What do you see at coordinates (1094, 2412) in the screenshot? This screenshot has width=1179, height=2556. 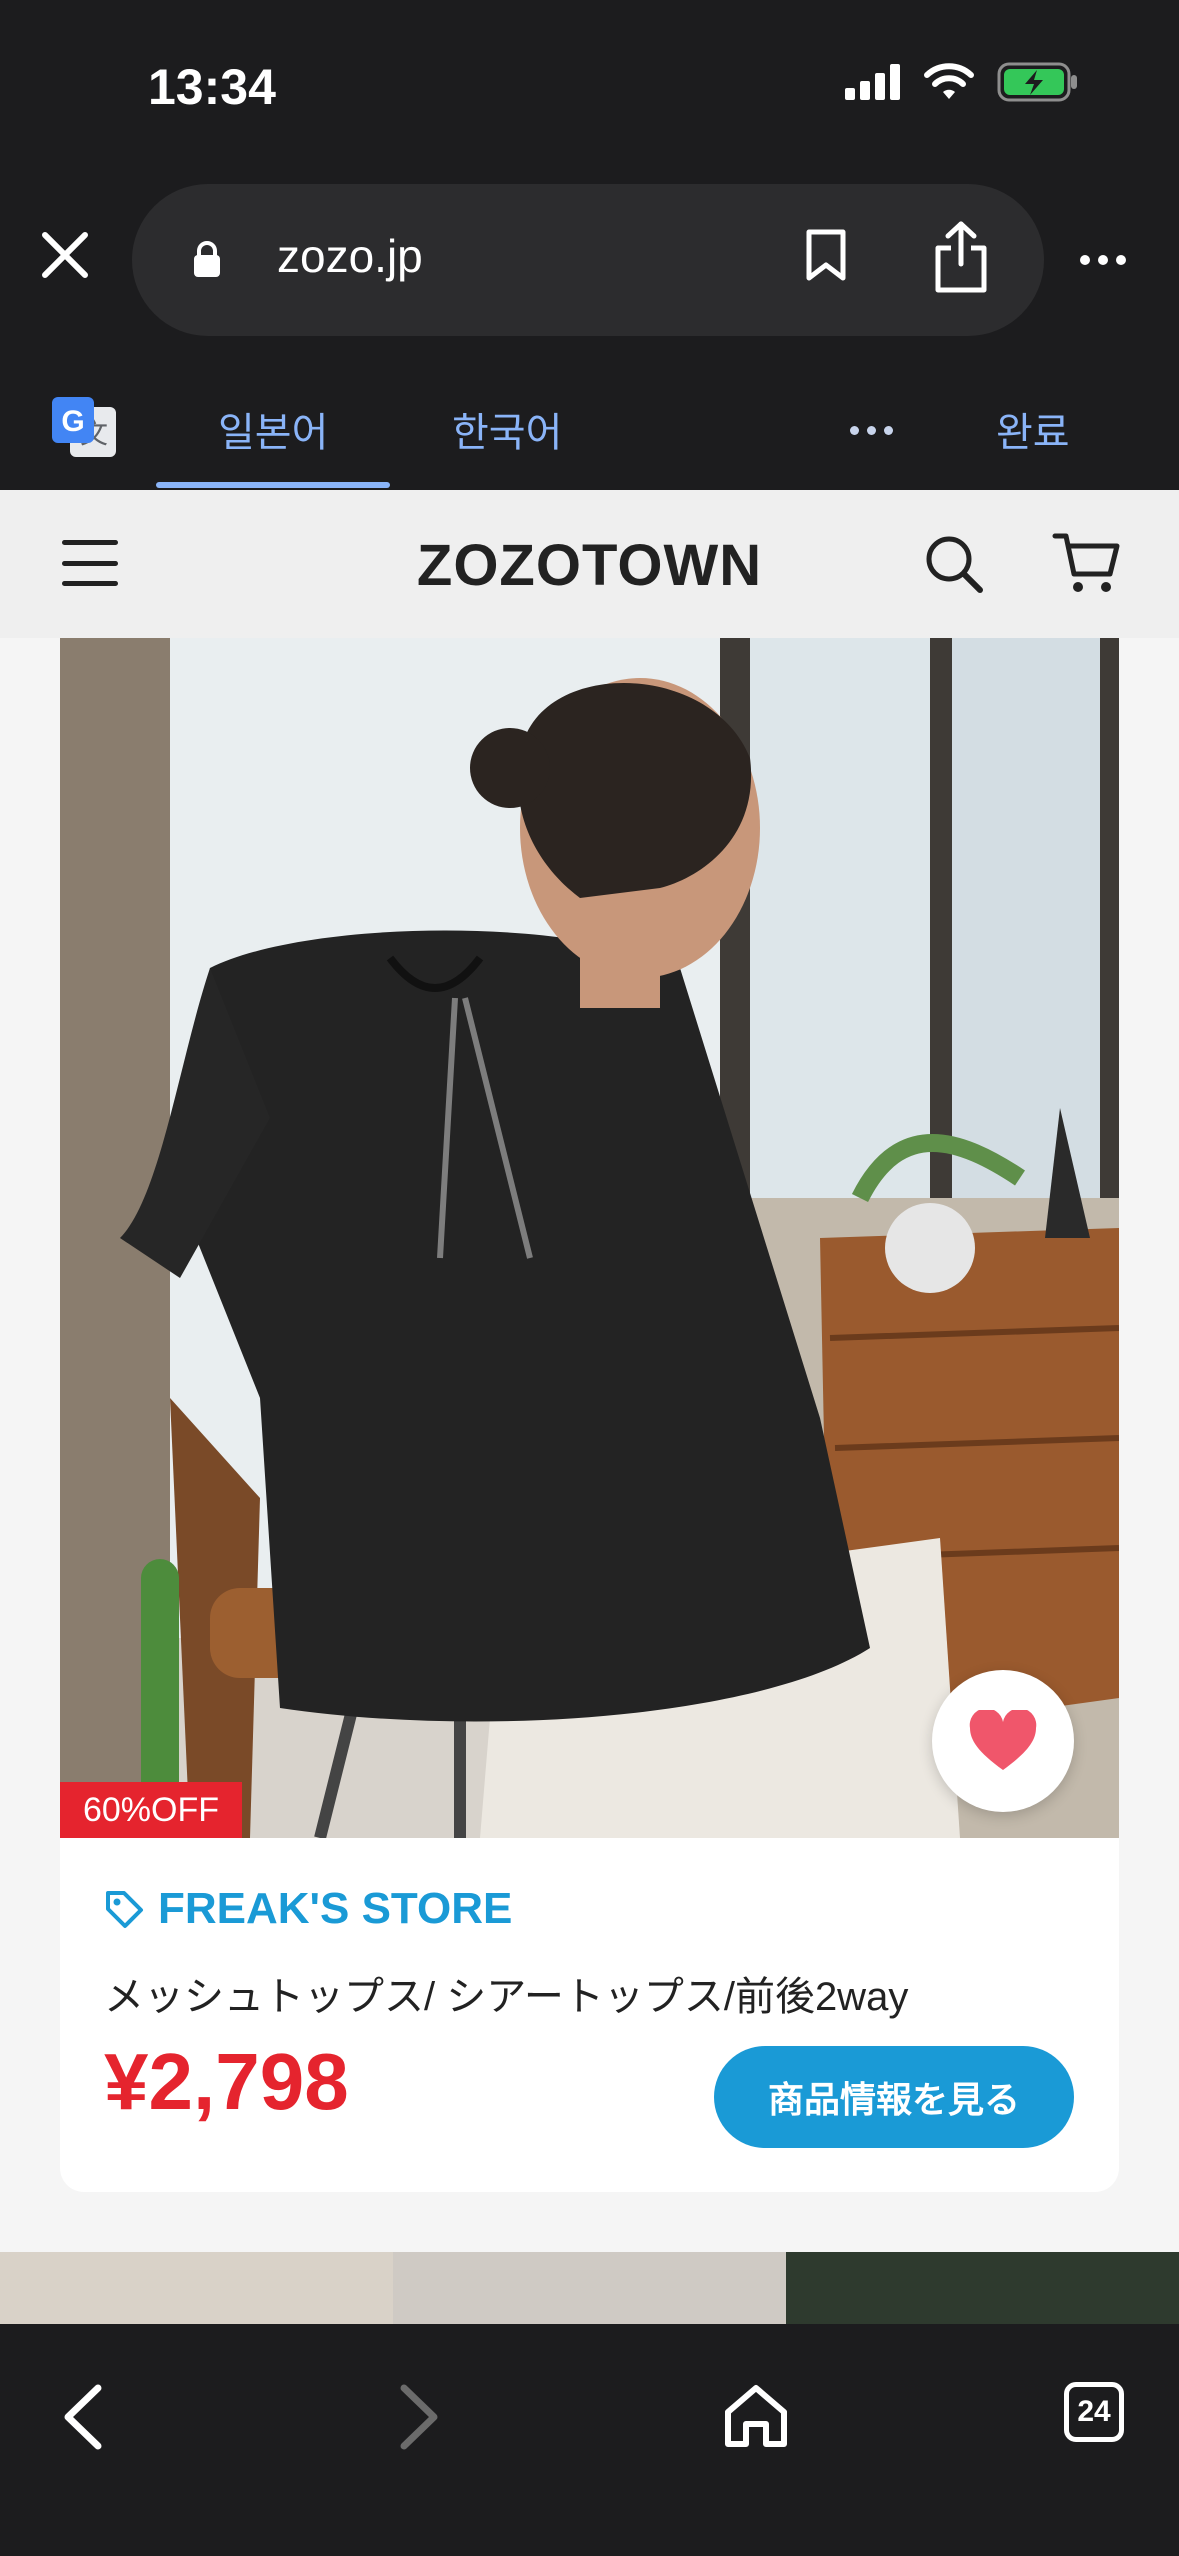 I see `tabs-button: 24` at bounding box center [1094, 2412].